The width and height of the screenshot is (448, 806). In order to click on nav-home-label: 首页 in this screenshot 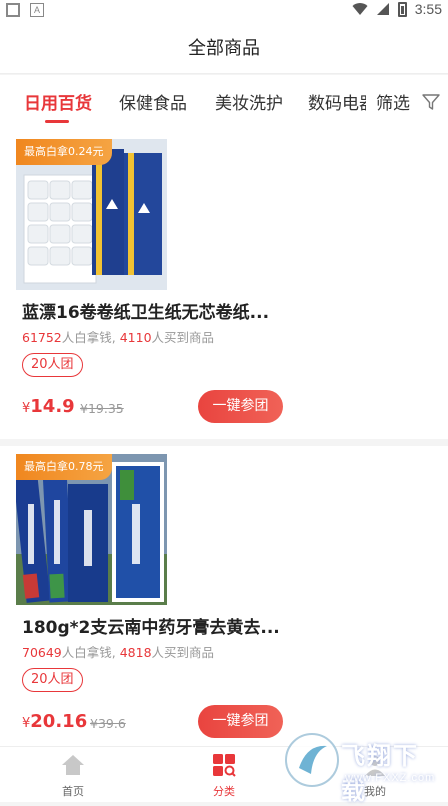, I will do `click(73, 791)`.